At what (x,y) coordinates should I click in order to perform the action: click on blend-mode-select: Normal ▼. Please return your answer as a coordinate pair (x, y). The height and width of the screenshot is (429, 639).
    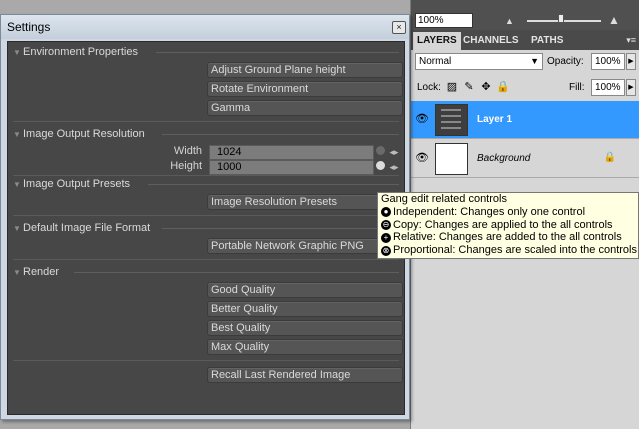
    Looking at the image, I should click on (479, 61).